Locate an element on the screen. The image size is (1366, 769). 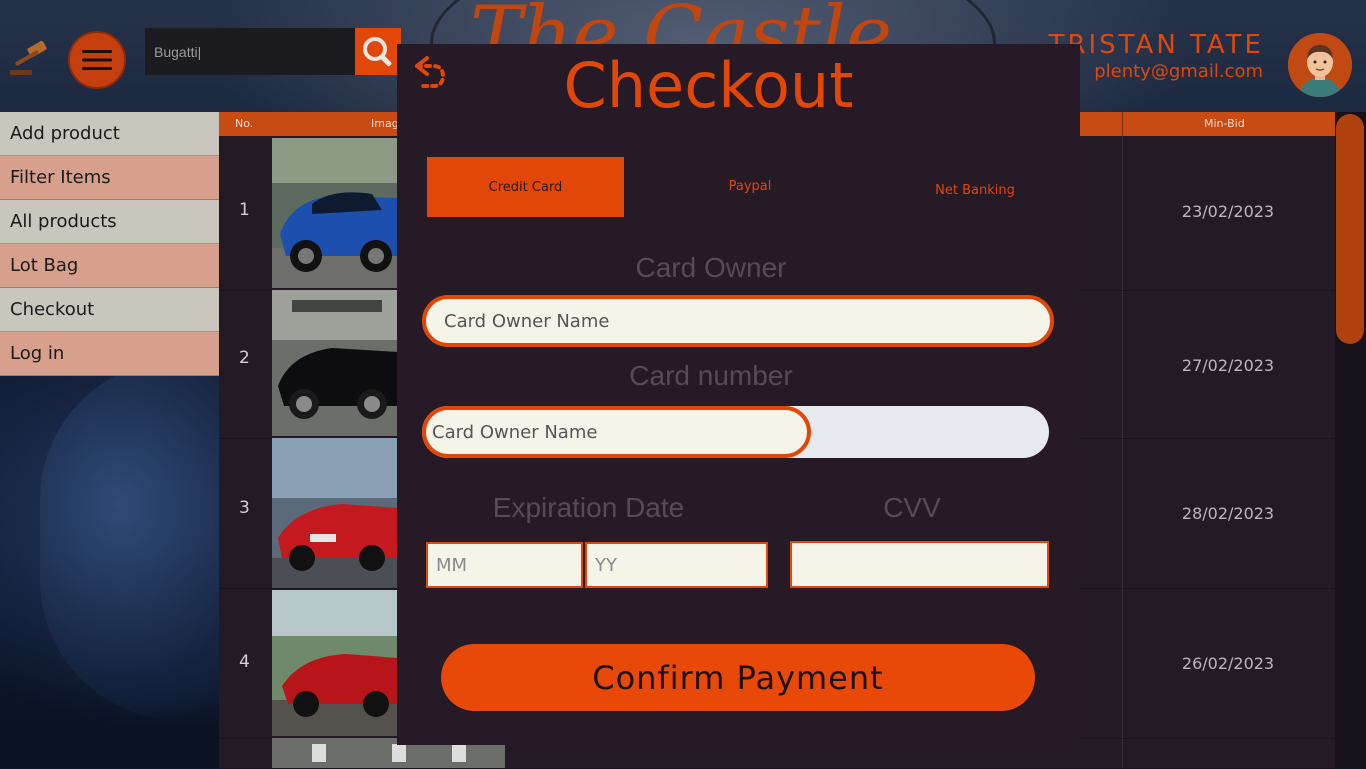
hamburger-icon is located at coordinates (97, 60).